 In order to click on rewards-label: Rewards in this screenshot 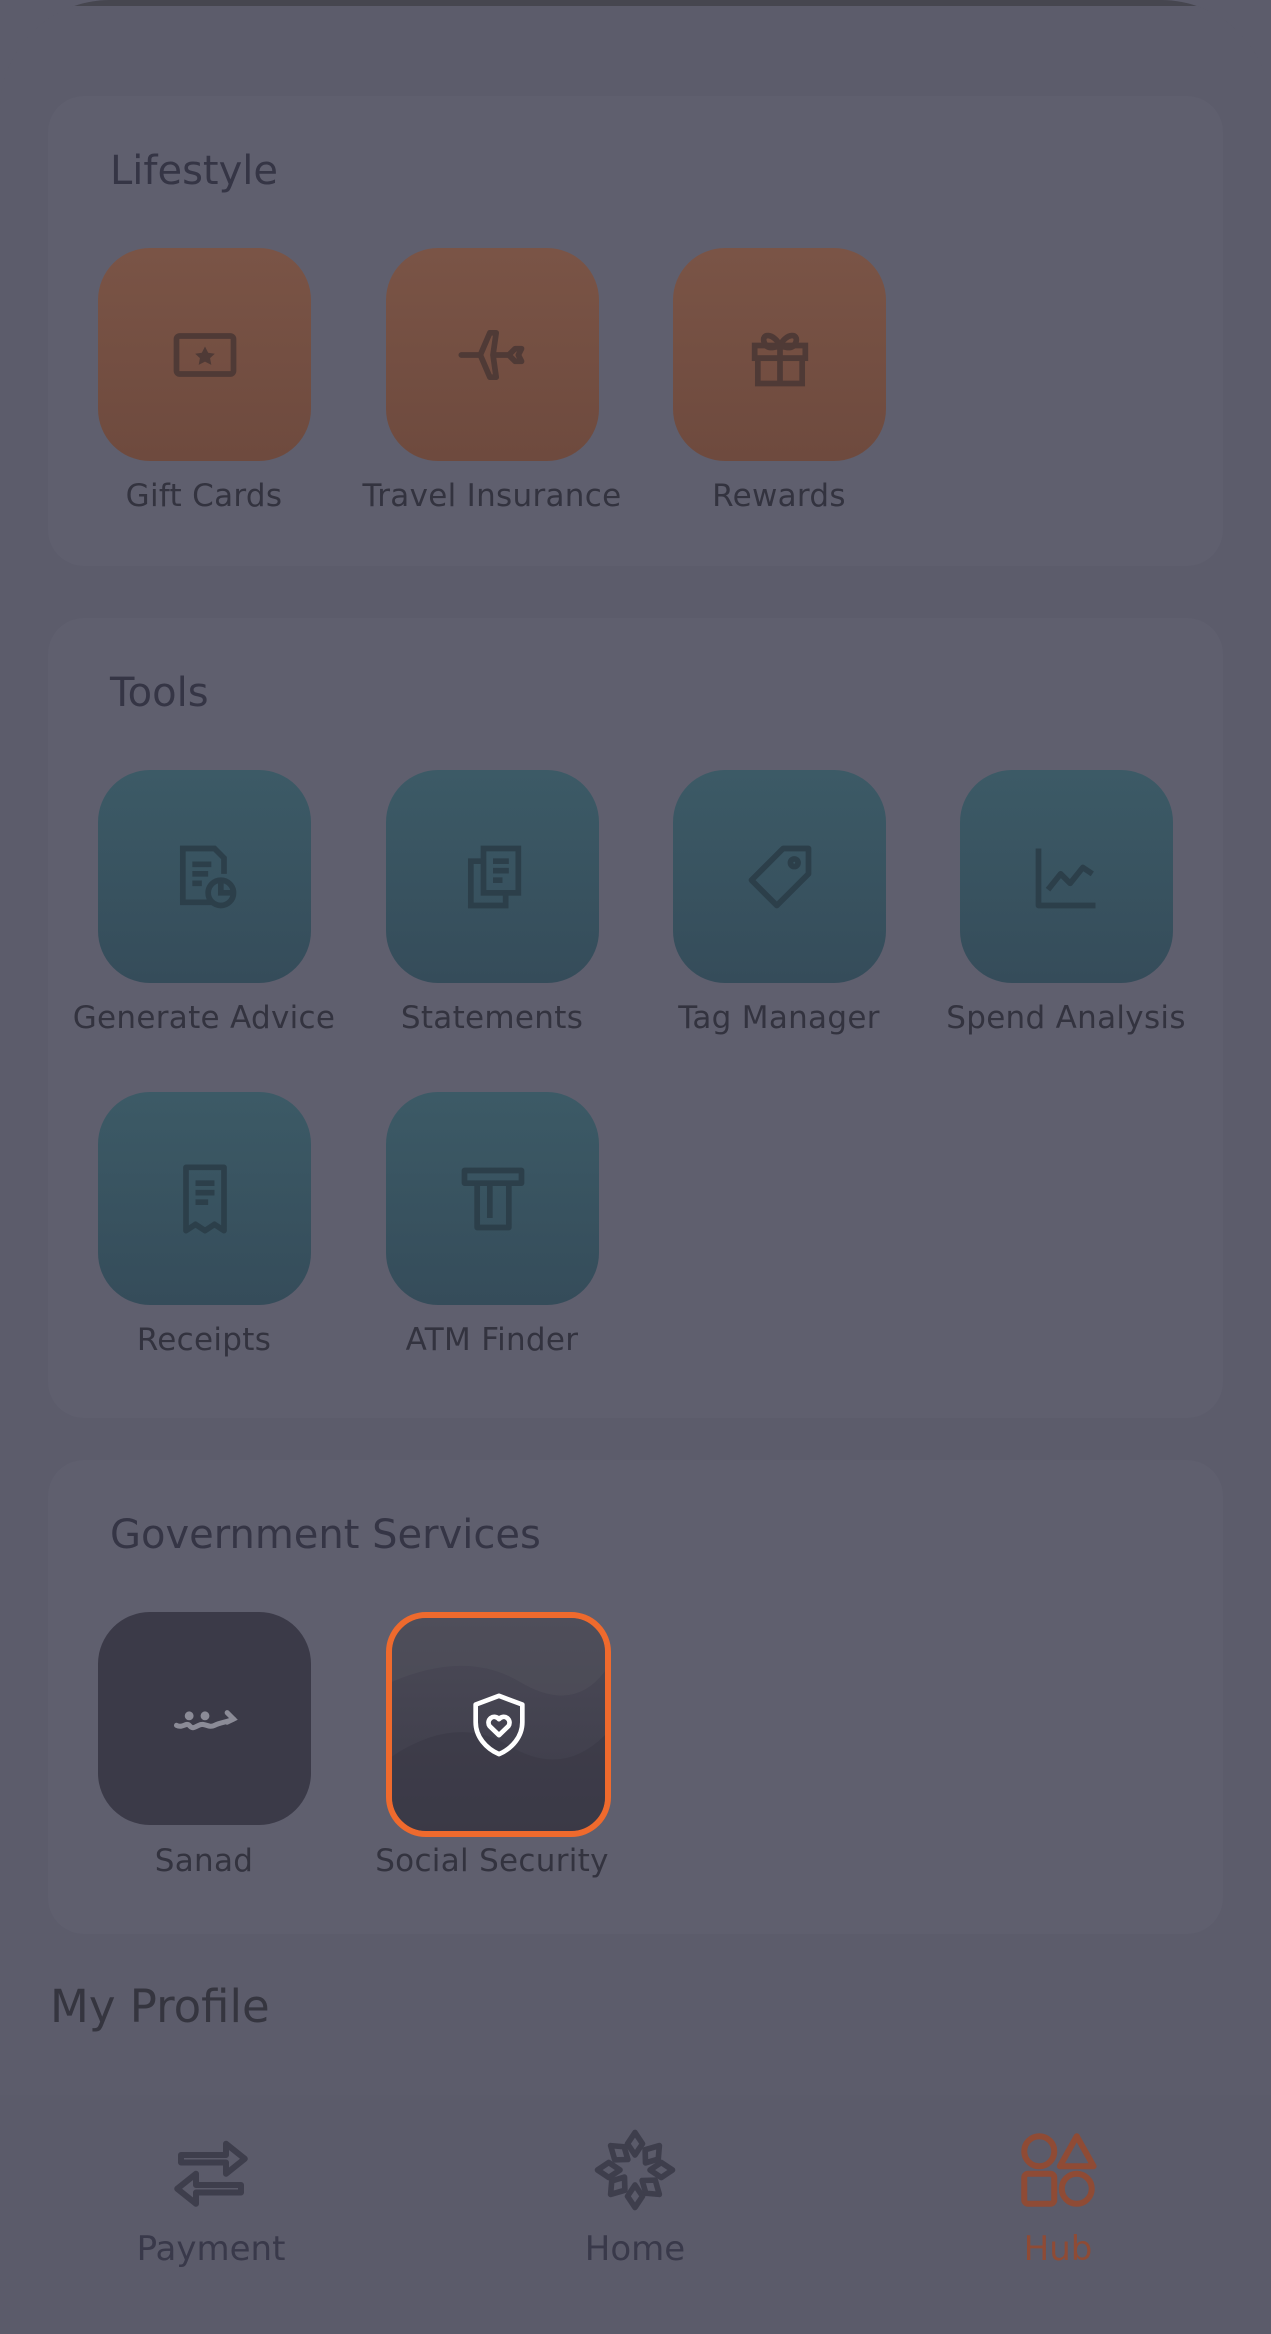, I will do `click(779, 496)`.